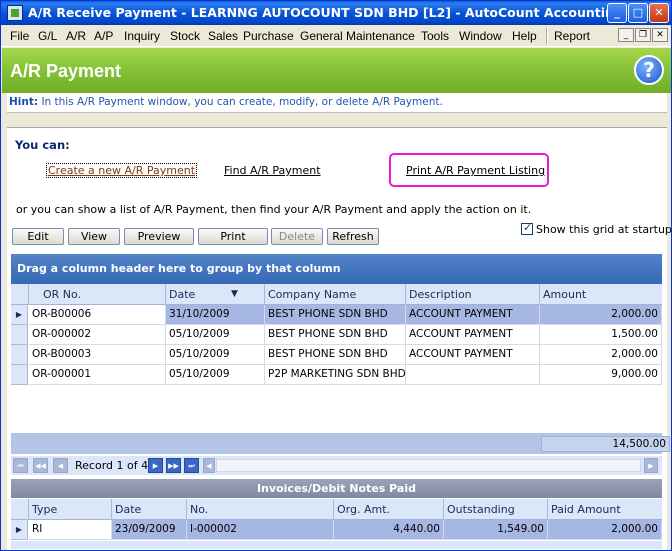  I want to click on col-amount: Amount, so click(601, 294).